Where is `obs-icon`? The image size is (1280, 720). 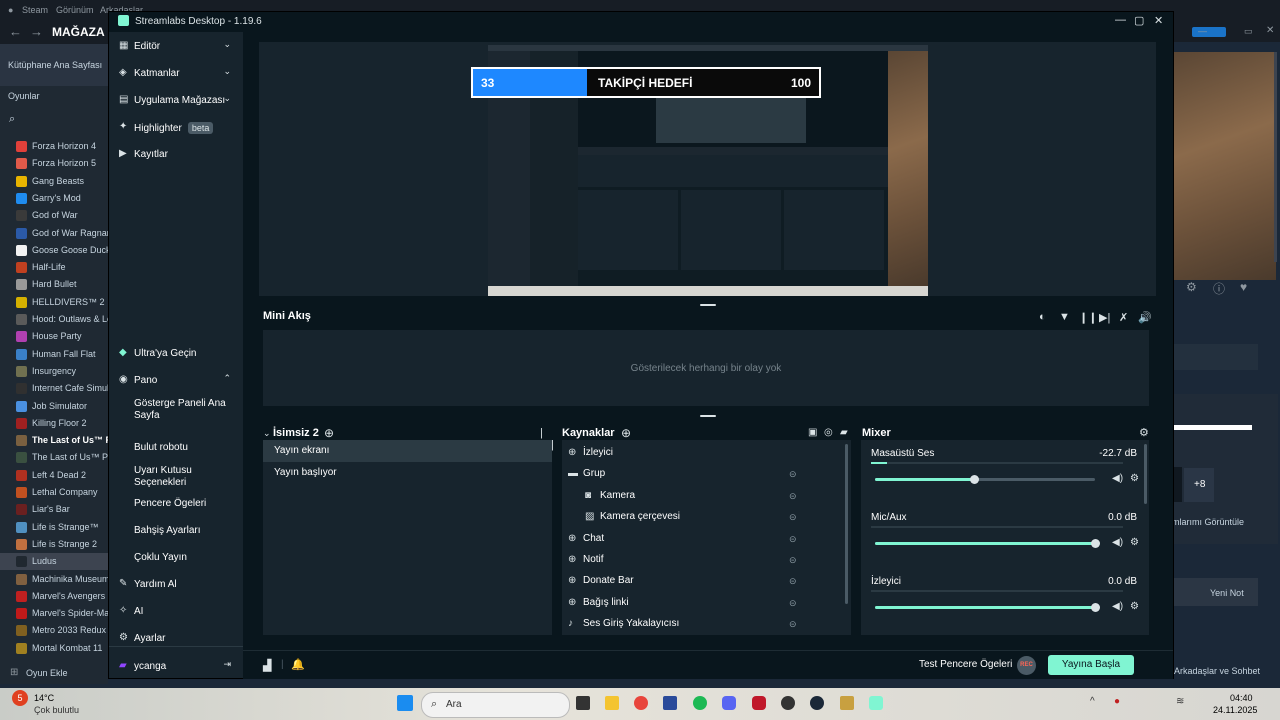 obs-icon is located at coordinates (788, 703).